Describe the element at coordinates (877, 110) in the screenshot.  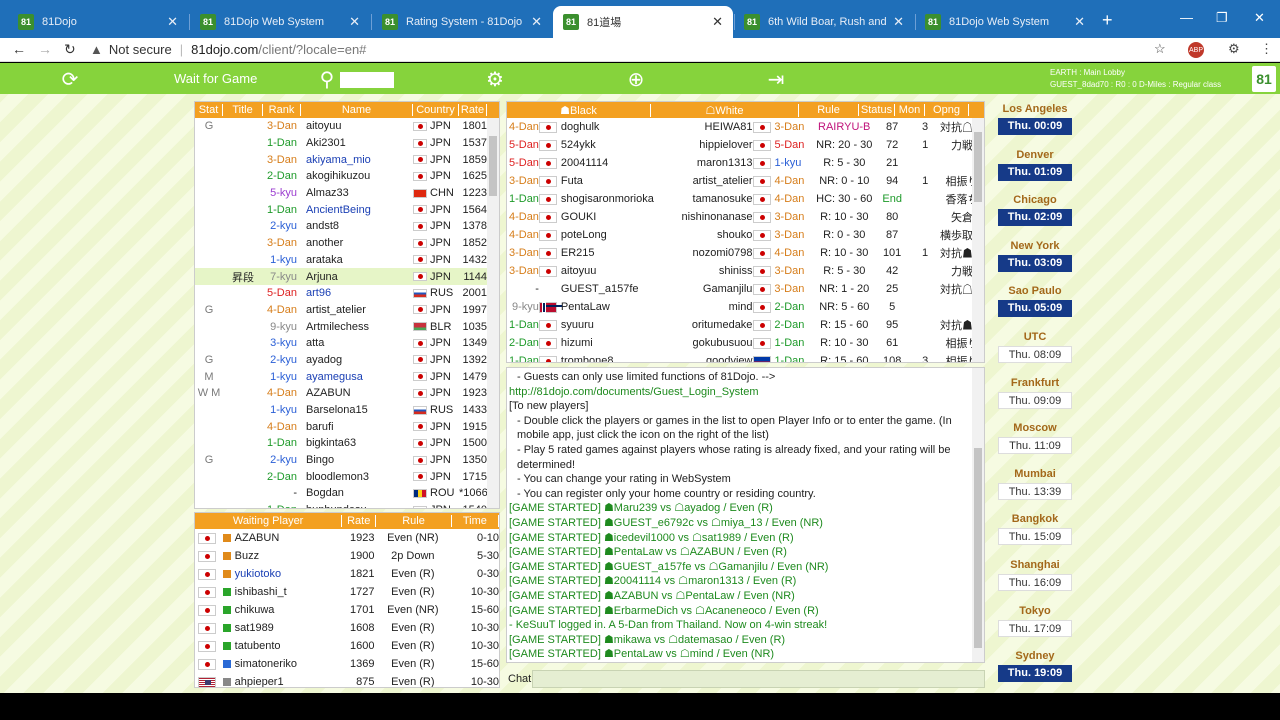
I see `game-col-header: Status` at that location.